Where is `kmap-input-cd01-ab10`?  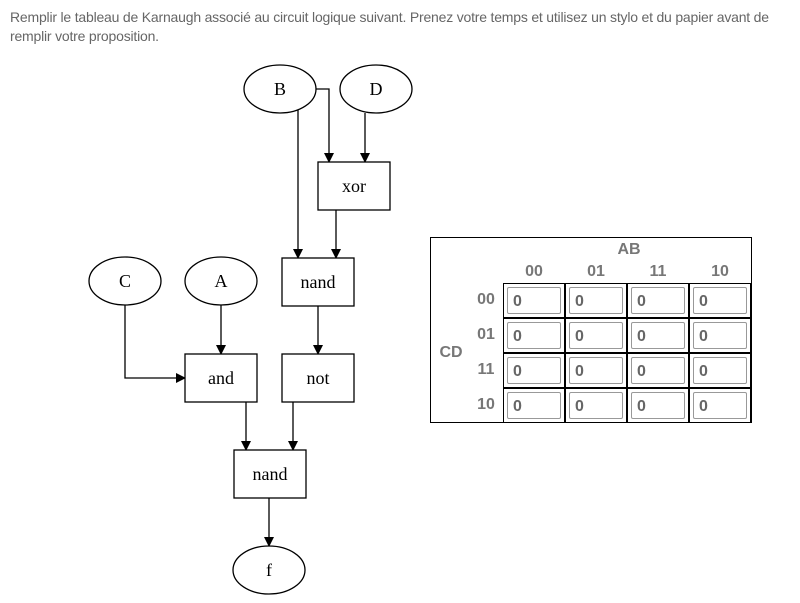
kmap-input-cd01-ab10 is located at coordinates (720, 335).